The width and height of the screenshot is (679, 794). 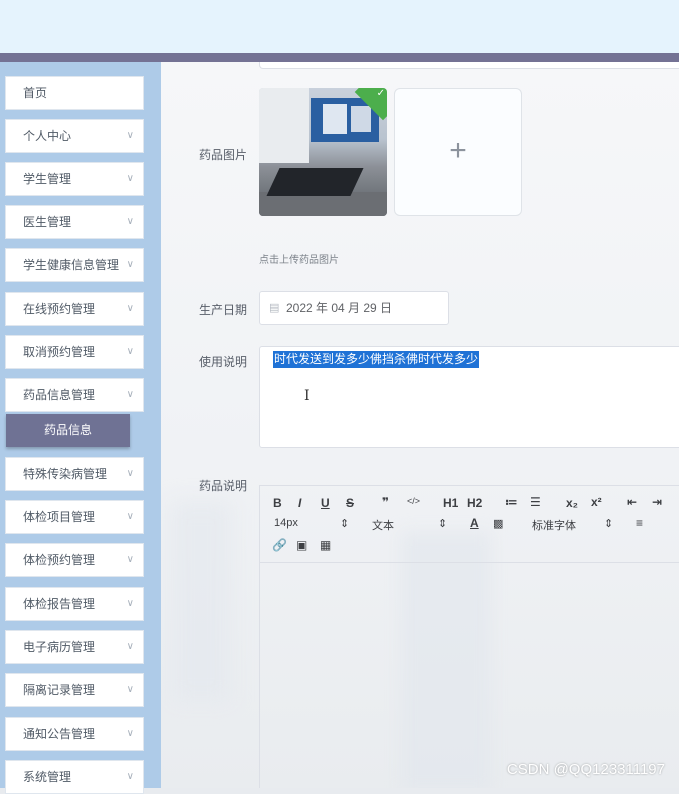 I want to click on top-header, so click(x=339, y=26).